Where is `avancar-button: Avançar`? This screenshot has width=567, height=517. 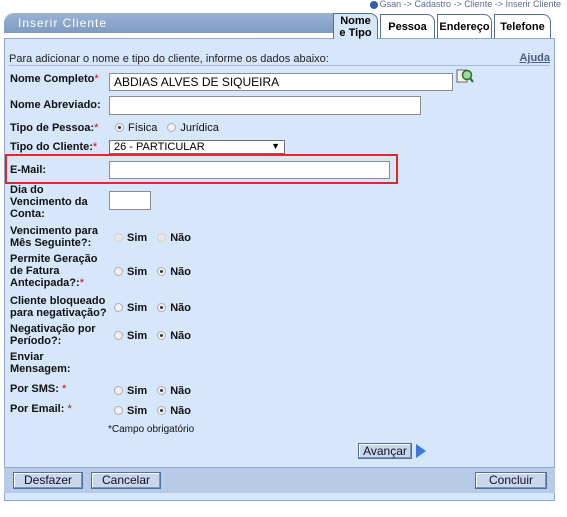 avancar-button: Avançar is located at coordinates (385, 451).